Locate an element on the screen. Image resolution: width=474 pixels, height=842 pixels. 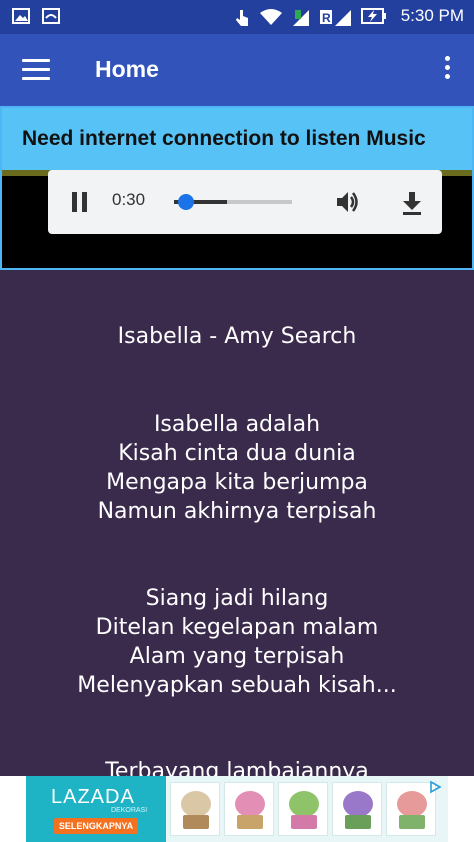
lyric-line: Kisah cinta dua dunia is located at coordinates (237, 453).